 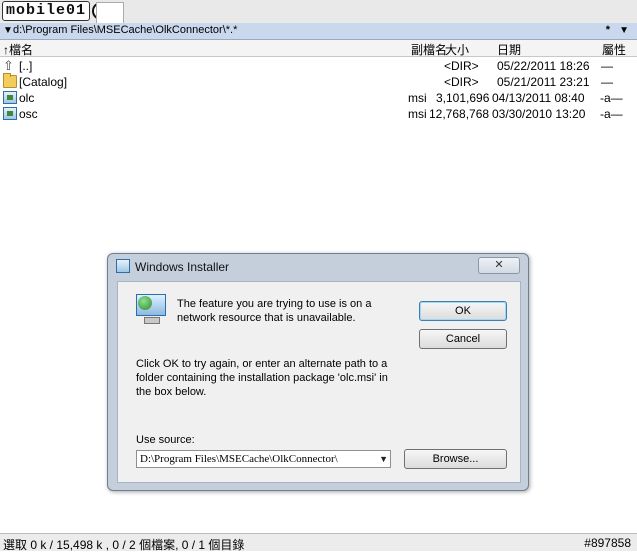 What do you see at coordinates (607, 30) in the screenshot?
I see `filter-text: *` at bounding box center [607, 30].